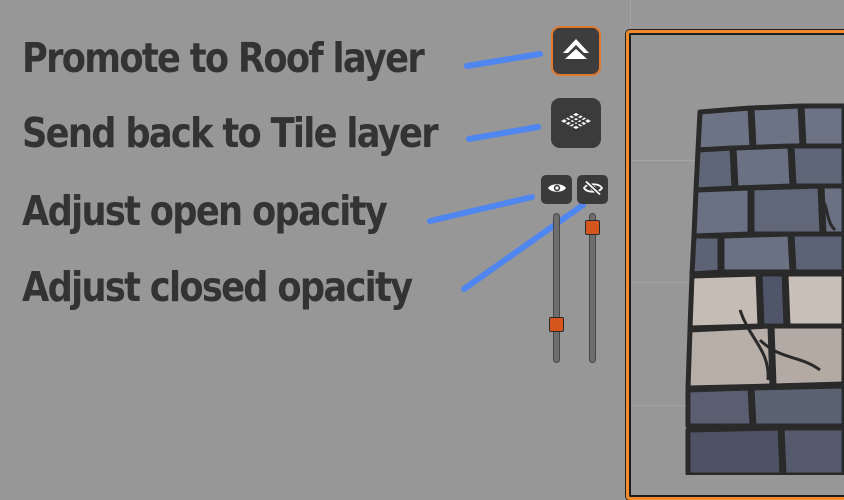 This screenshot has width=844, height=500. I want to click on open-opacity-slider, so click(556, 288).